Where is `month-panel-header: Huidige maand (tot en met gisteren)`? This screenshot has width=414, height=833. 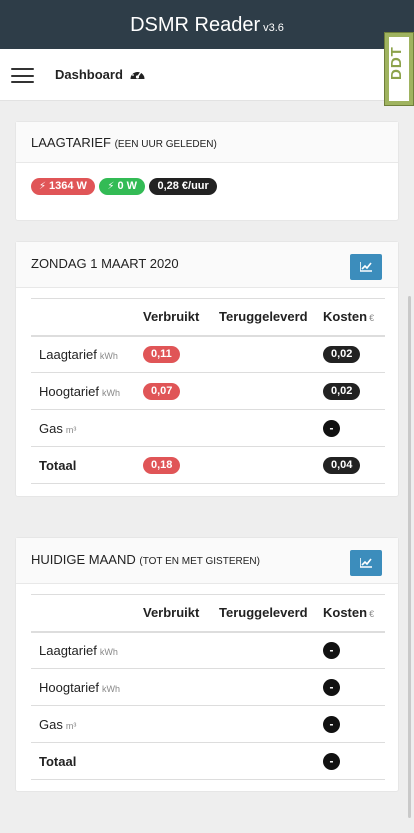 month-panel-header: Huidige maand (tot en met gisteren) is located at coordinates (207, 561).